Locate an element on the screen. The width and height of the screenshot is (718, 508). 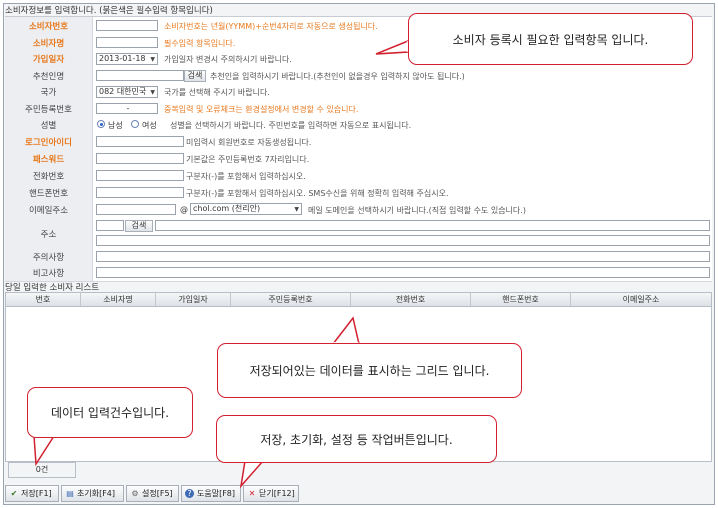
label-consumer-no: 소비자번호 is located at coordinates (49, 25).